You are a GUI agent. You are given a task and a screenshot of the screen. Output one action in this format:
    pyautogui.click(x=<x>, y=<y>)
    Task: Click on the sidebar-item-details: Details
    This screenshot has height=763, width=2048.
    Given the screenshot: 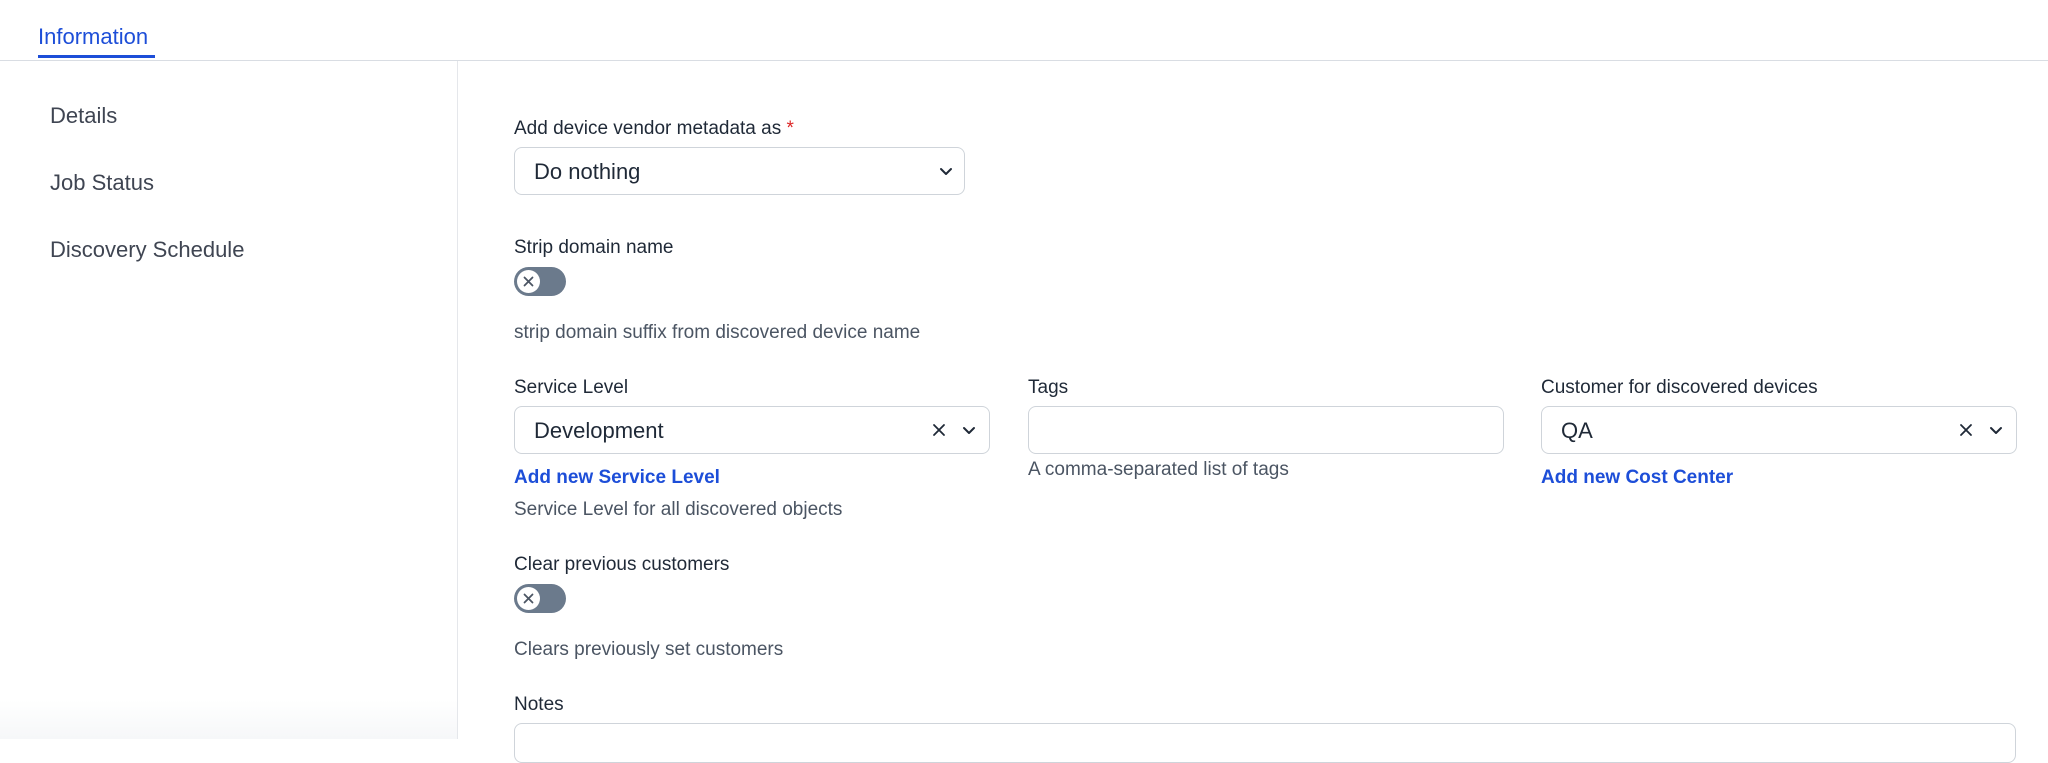 What is the action you would take?
    pyautogui.click(x=83, y=116)
    